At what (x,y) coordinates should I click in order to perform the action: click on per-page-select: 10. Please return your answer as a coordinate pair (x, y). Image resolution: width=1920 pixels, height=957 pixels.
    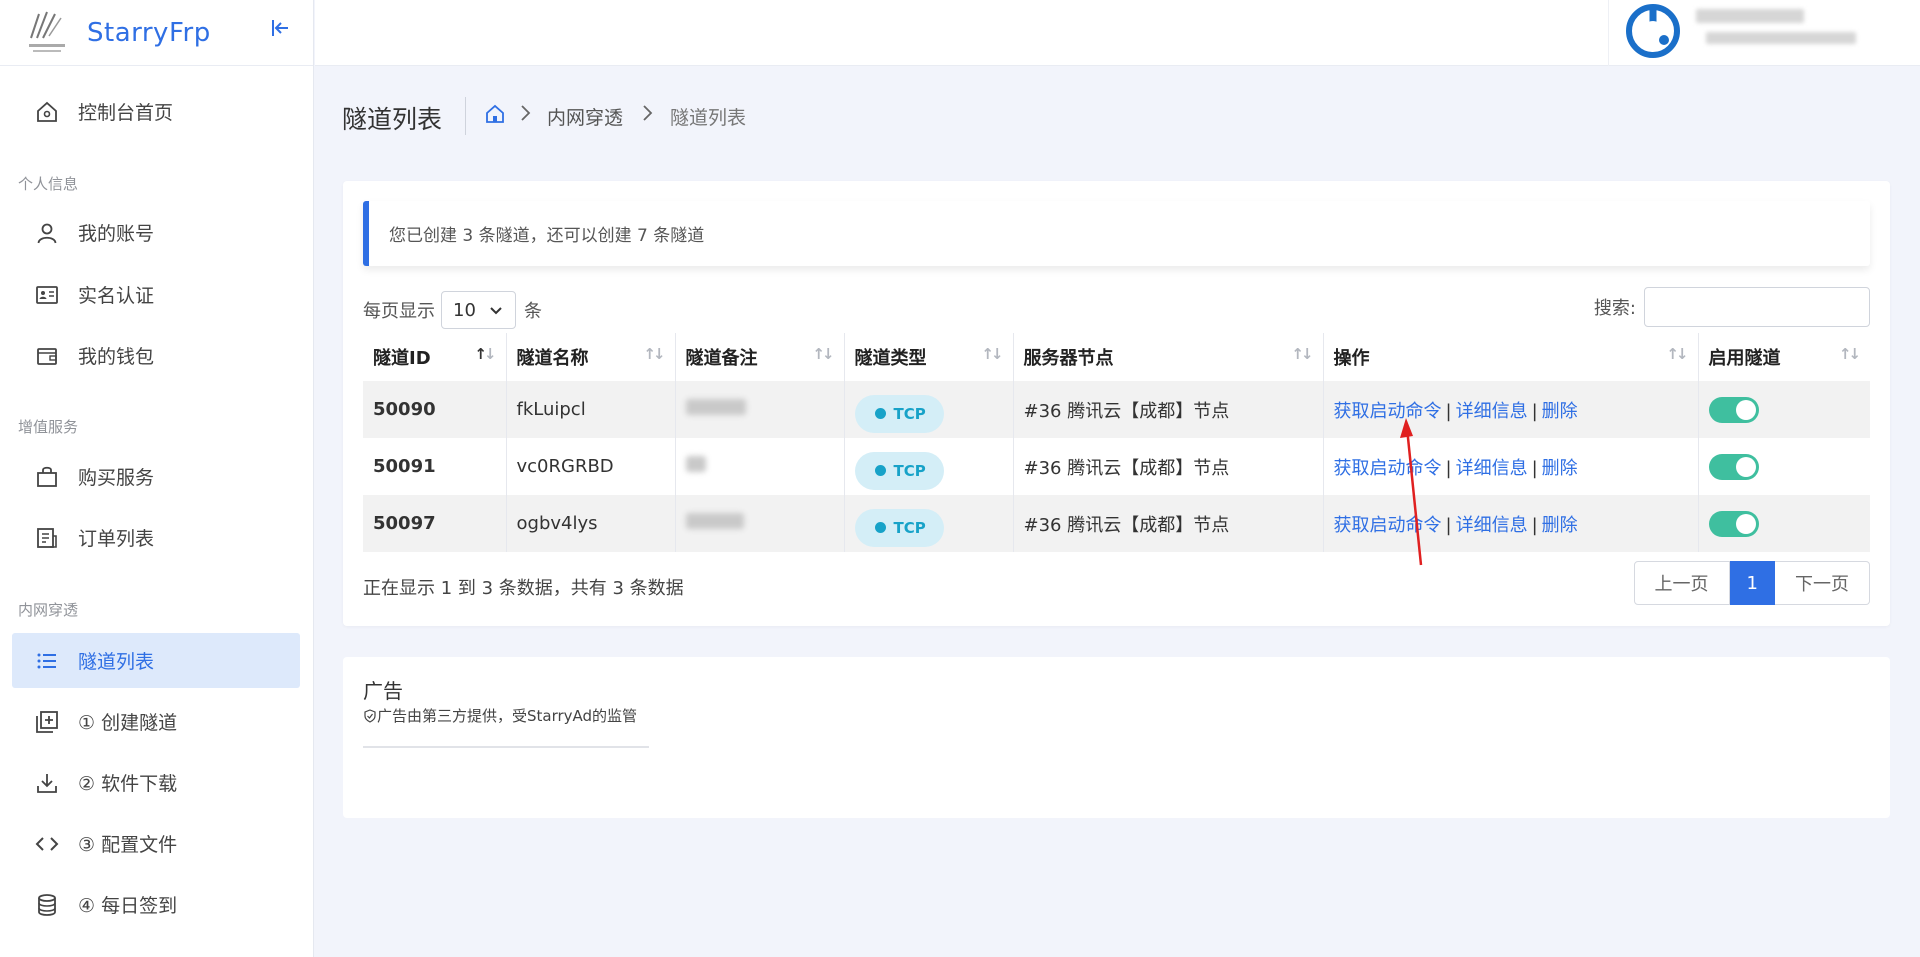
    Looking at the image, I should click on (478, 310).